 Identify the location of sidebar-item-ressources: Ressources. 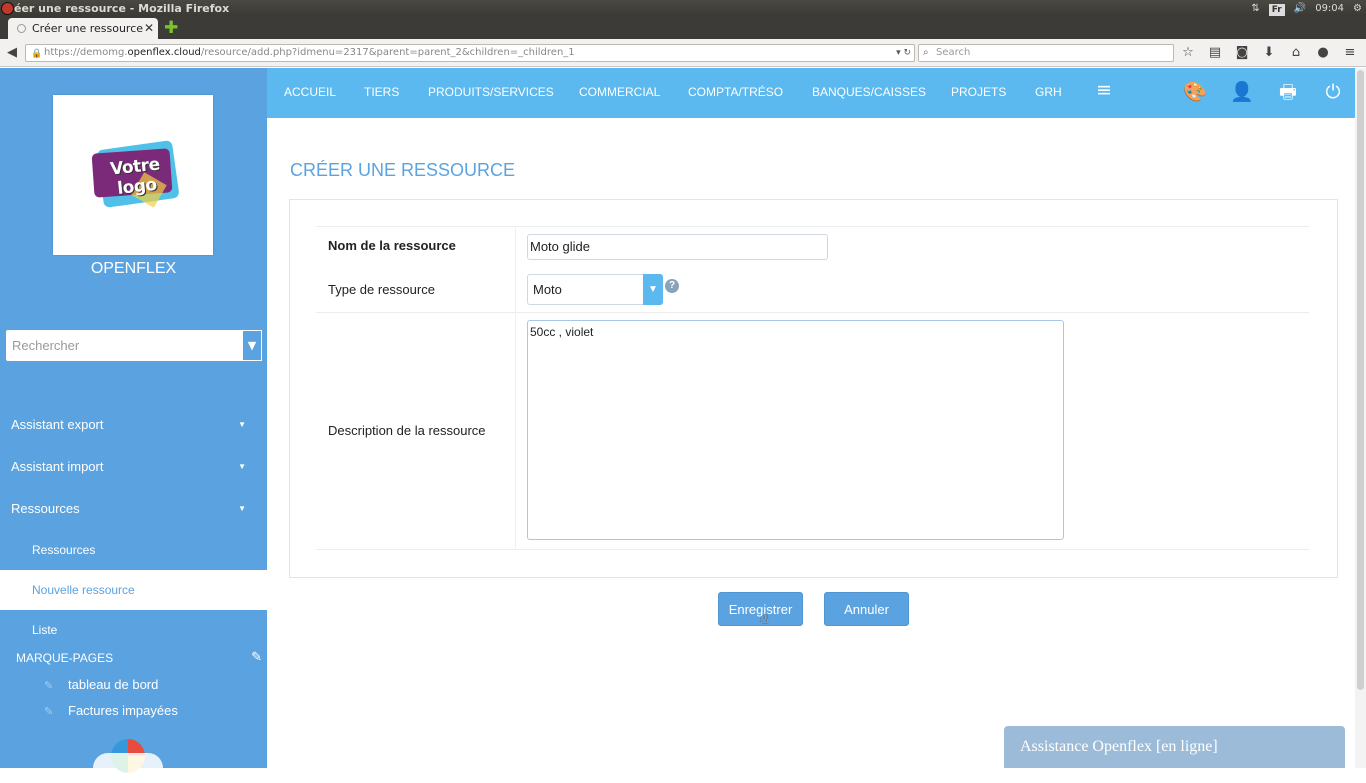
(133, 550).